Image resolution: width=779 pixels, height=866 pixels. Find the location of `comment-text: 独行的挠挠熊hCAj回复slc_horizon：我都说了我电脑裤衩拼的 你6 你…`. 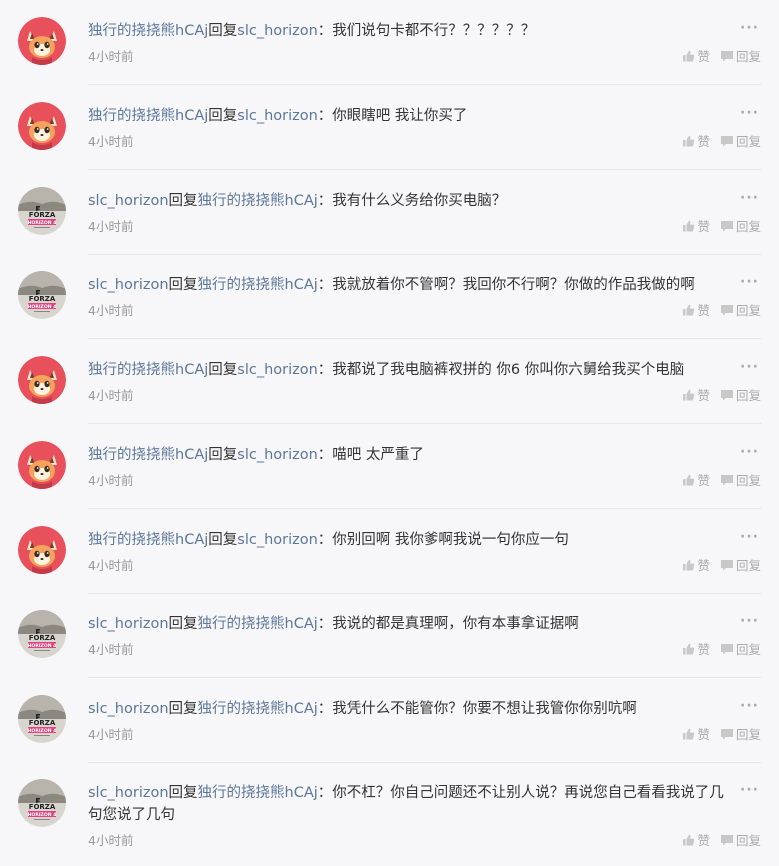

comment-text: 独行的挠挠熊hCAj回复slc_horizon：我都说了我电脑裤衩拼的 你6 你… is located at coordinates (413, 370).